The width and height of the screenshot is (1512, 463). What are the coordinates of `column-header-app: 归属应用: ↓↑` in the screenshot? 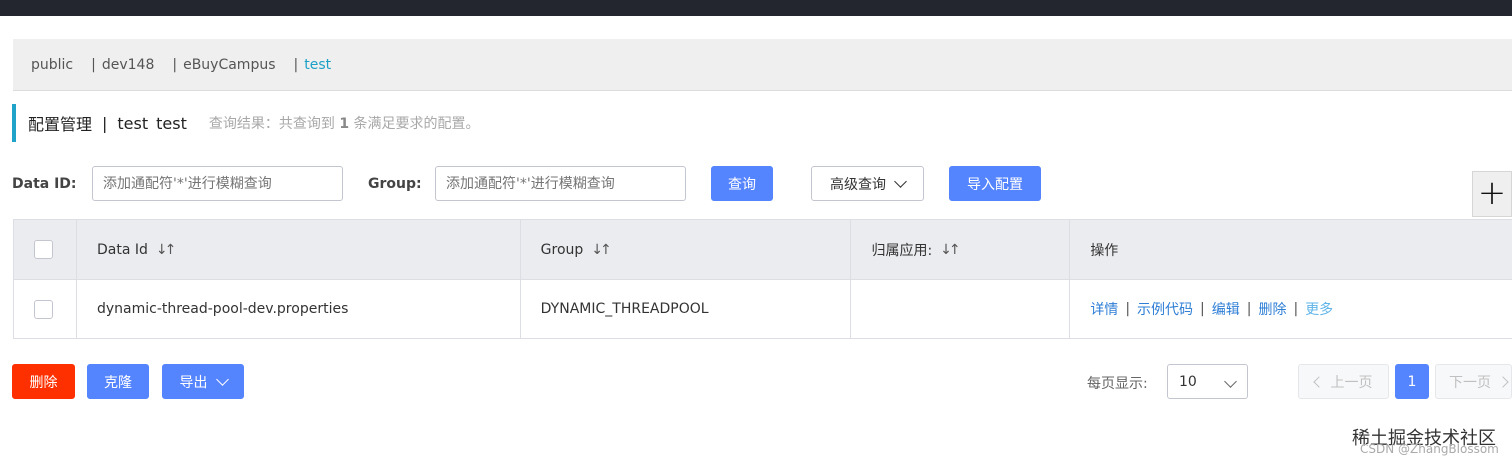 It's located at (961, 249).